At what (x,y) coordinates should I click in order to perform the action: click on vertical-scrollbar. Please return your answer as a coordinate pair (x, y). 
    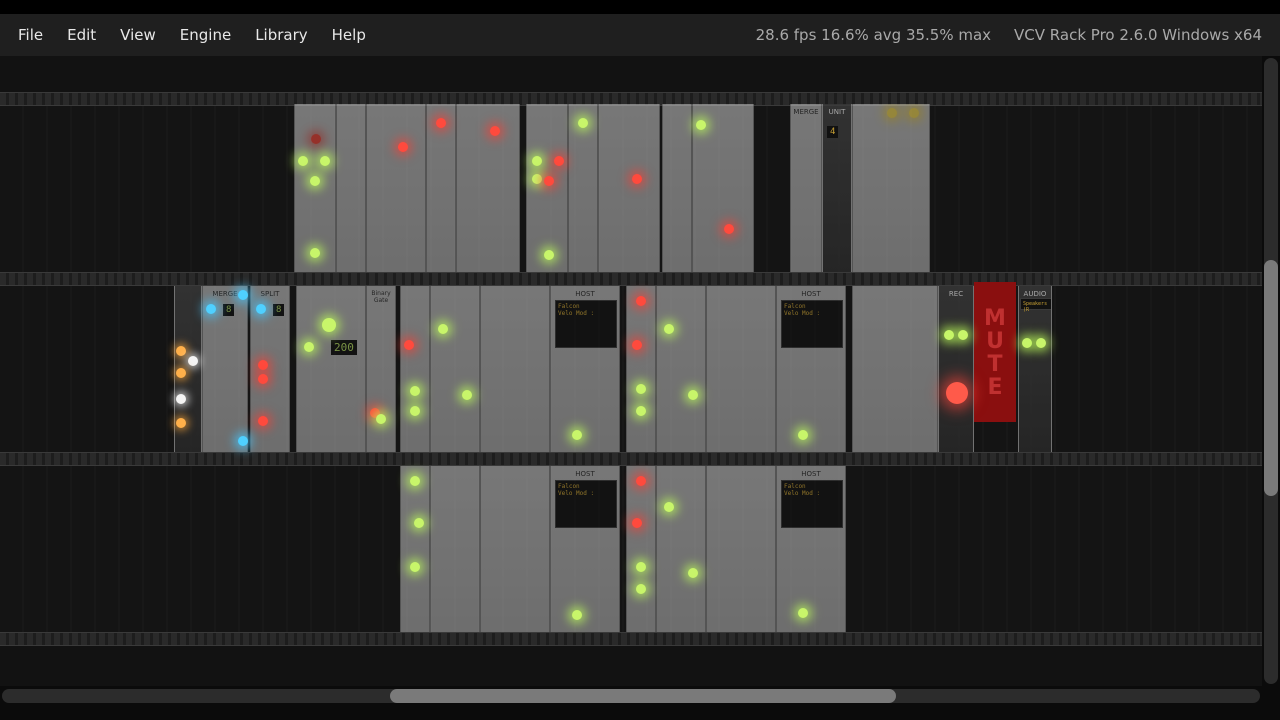
    Looking at the image, I should click on (1271, 371).